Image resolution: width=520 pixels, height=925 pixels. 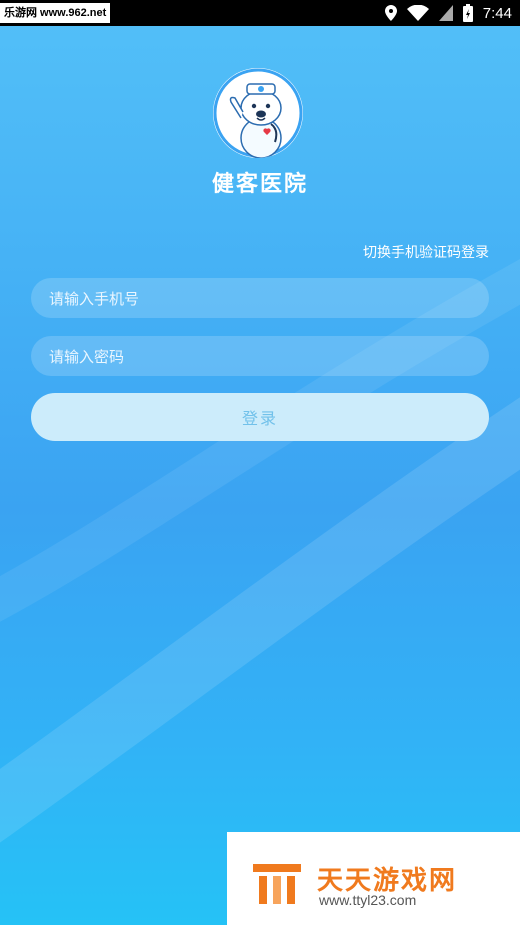 I want to click on password-field, so click(x=260, y=357).